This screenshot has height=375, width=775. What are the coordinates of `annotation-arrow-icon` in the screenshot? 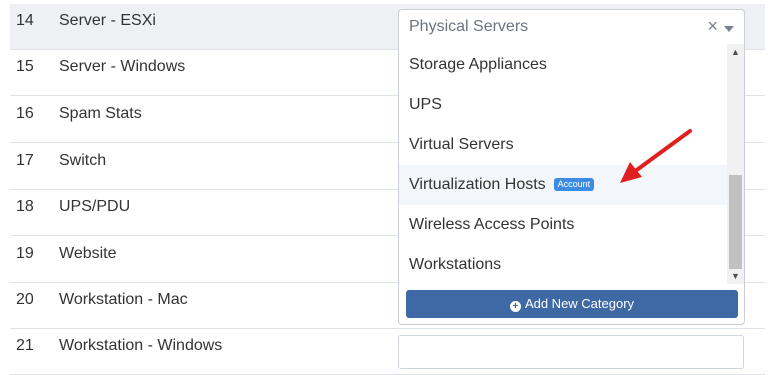 It's located at (656, 156).